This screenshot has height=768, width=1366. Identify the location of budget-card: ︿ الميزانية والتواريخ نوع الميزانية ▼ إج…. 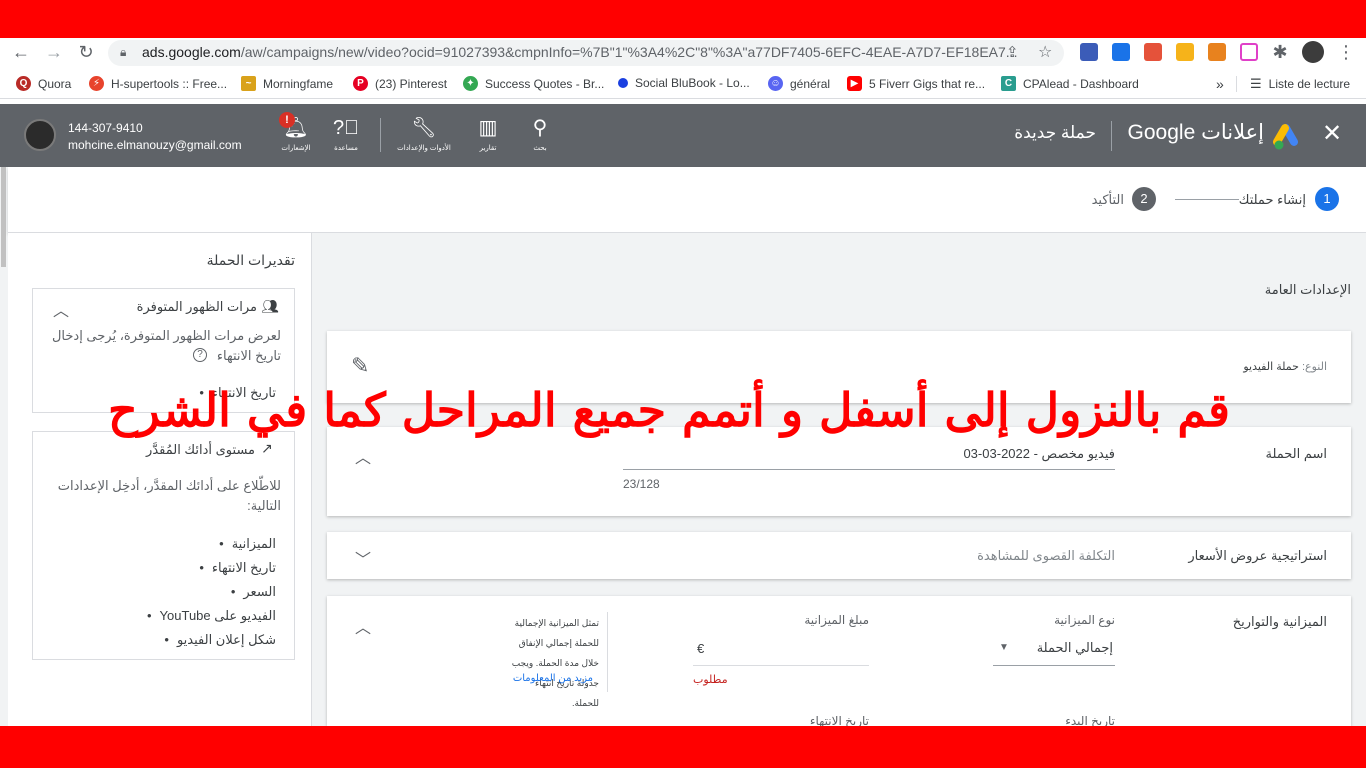
(839, 662).